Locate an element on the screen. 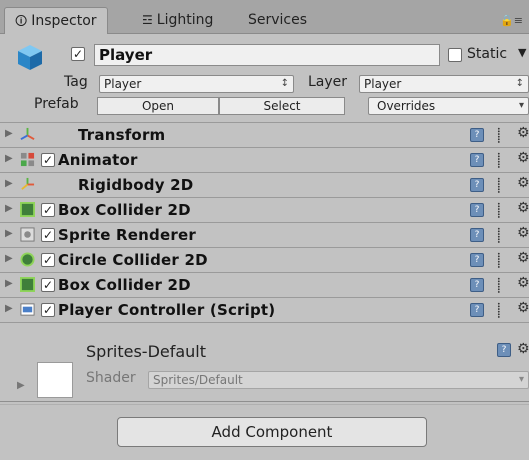  lighting-icon: ☲ is located at coordinates (147, 20).